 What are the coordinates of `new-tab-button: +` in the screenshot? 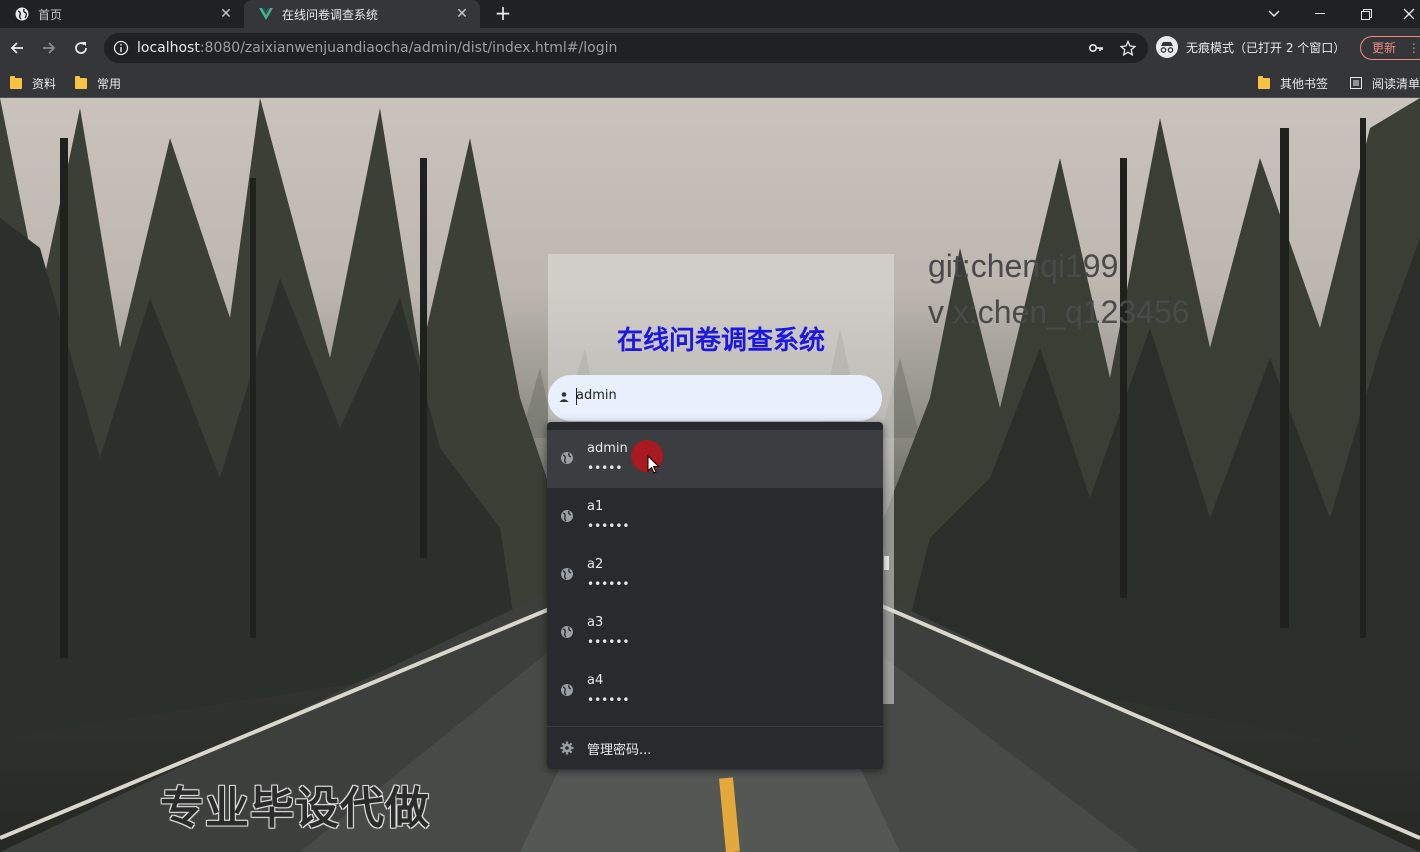 It's located at (503, 14).